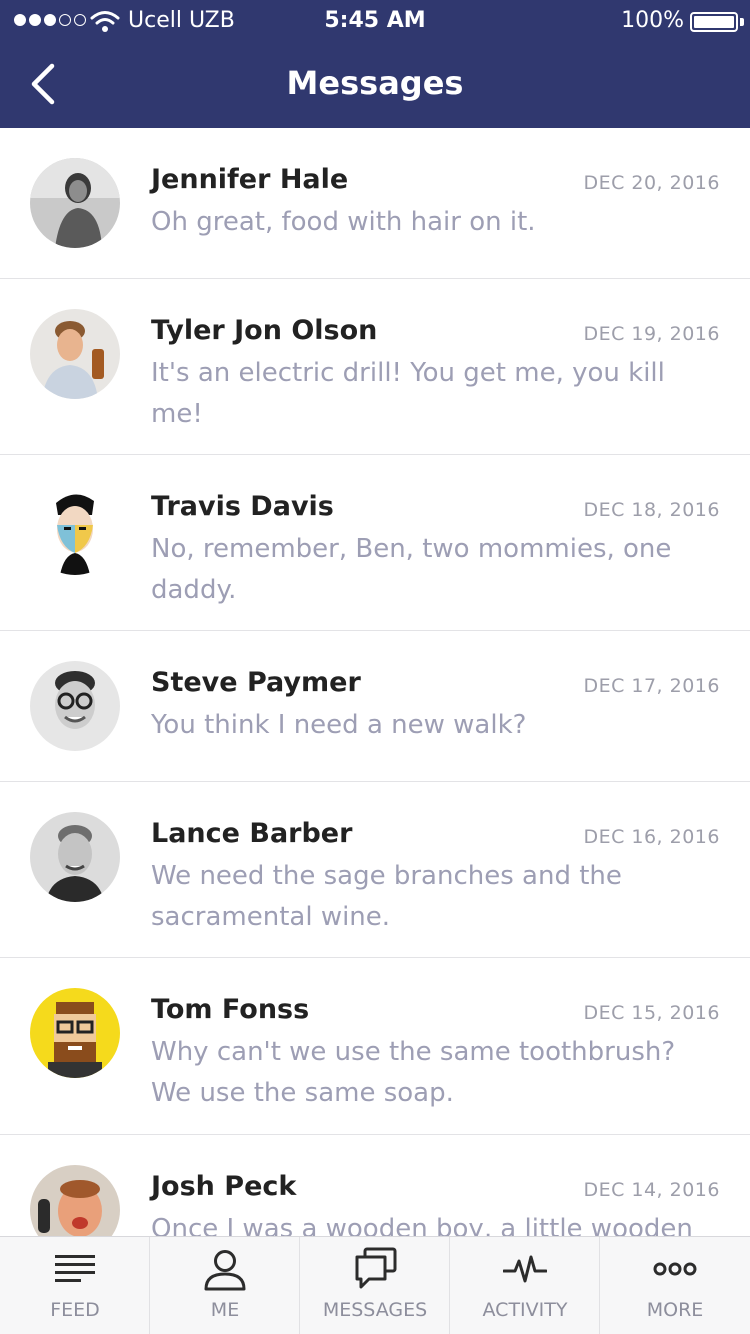 This screenshot has height=1334, width=750. I want to click on tab-label: ME, so click(225, 1310).